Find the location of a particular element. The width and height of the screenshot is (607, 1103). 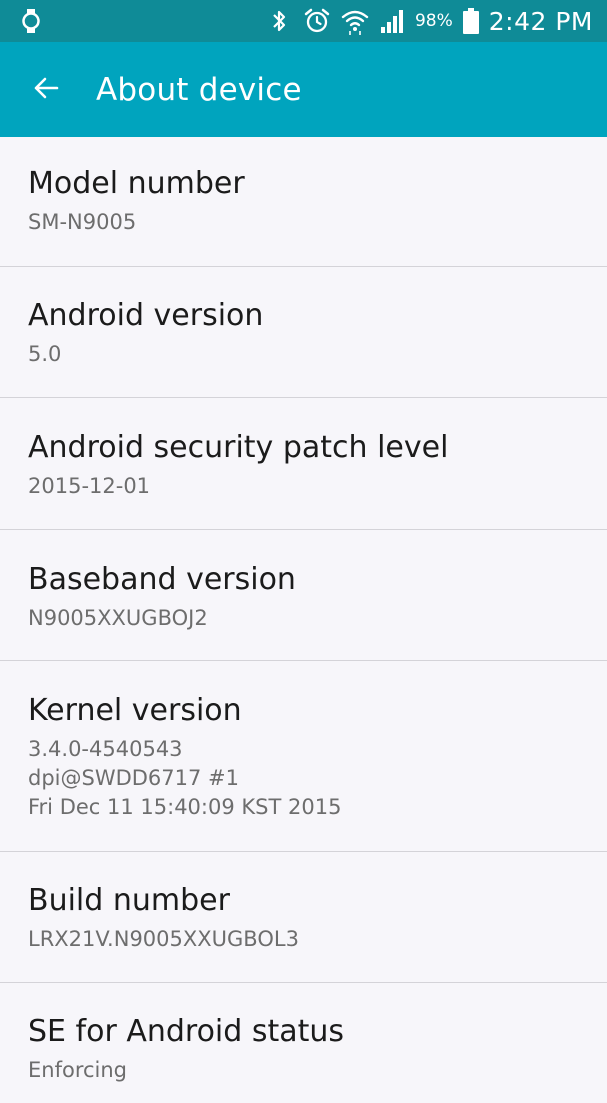

wifi-icon is located at coordinates (355, 21).